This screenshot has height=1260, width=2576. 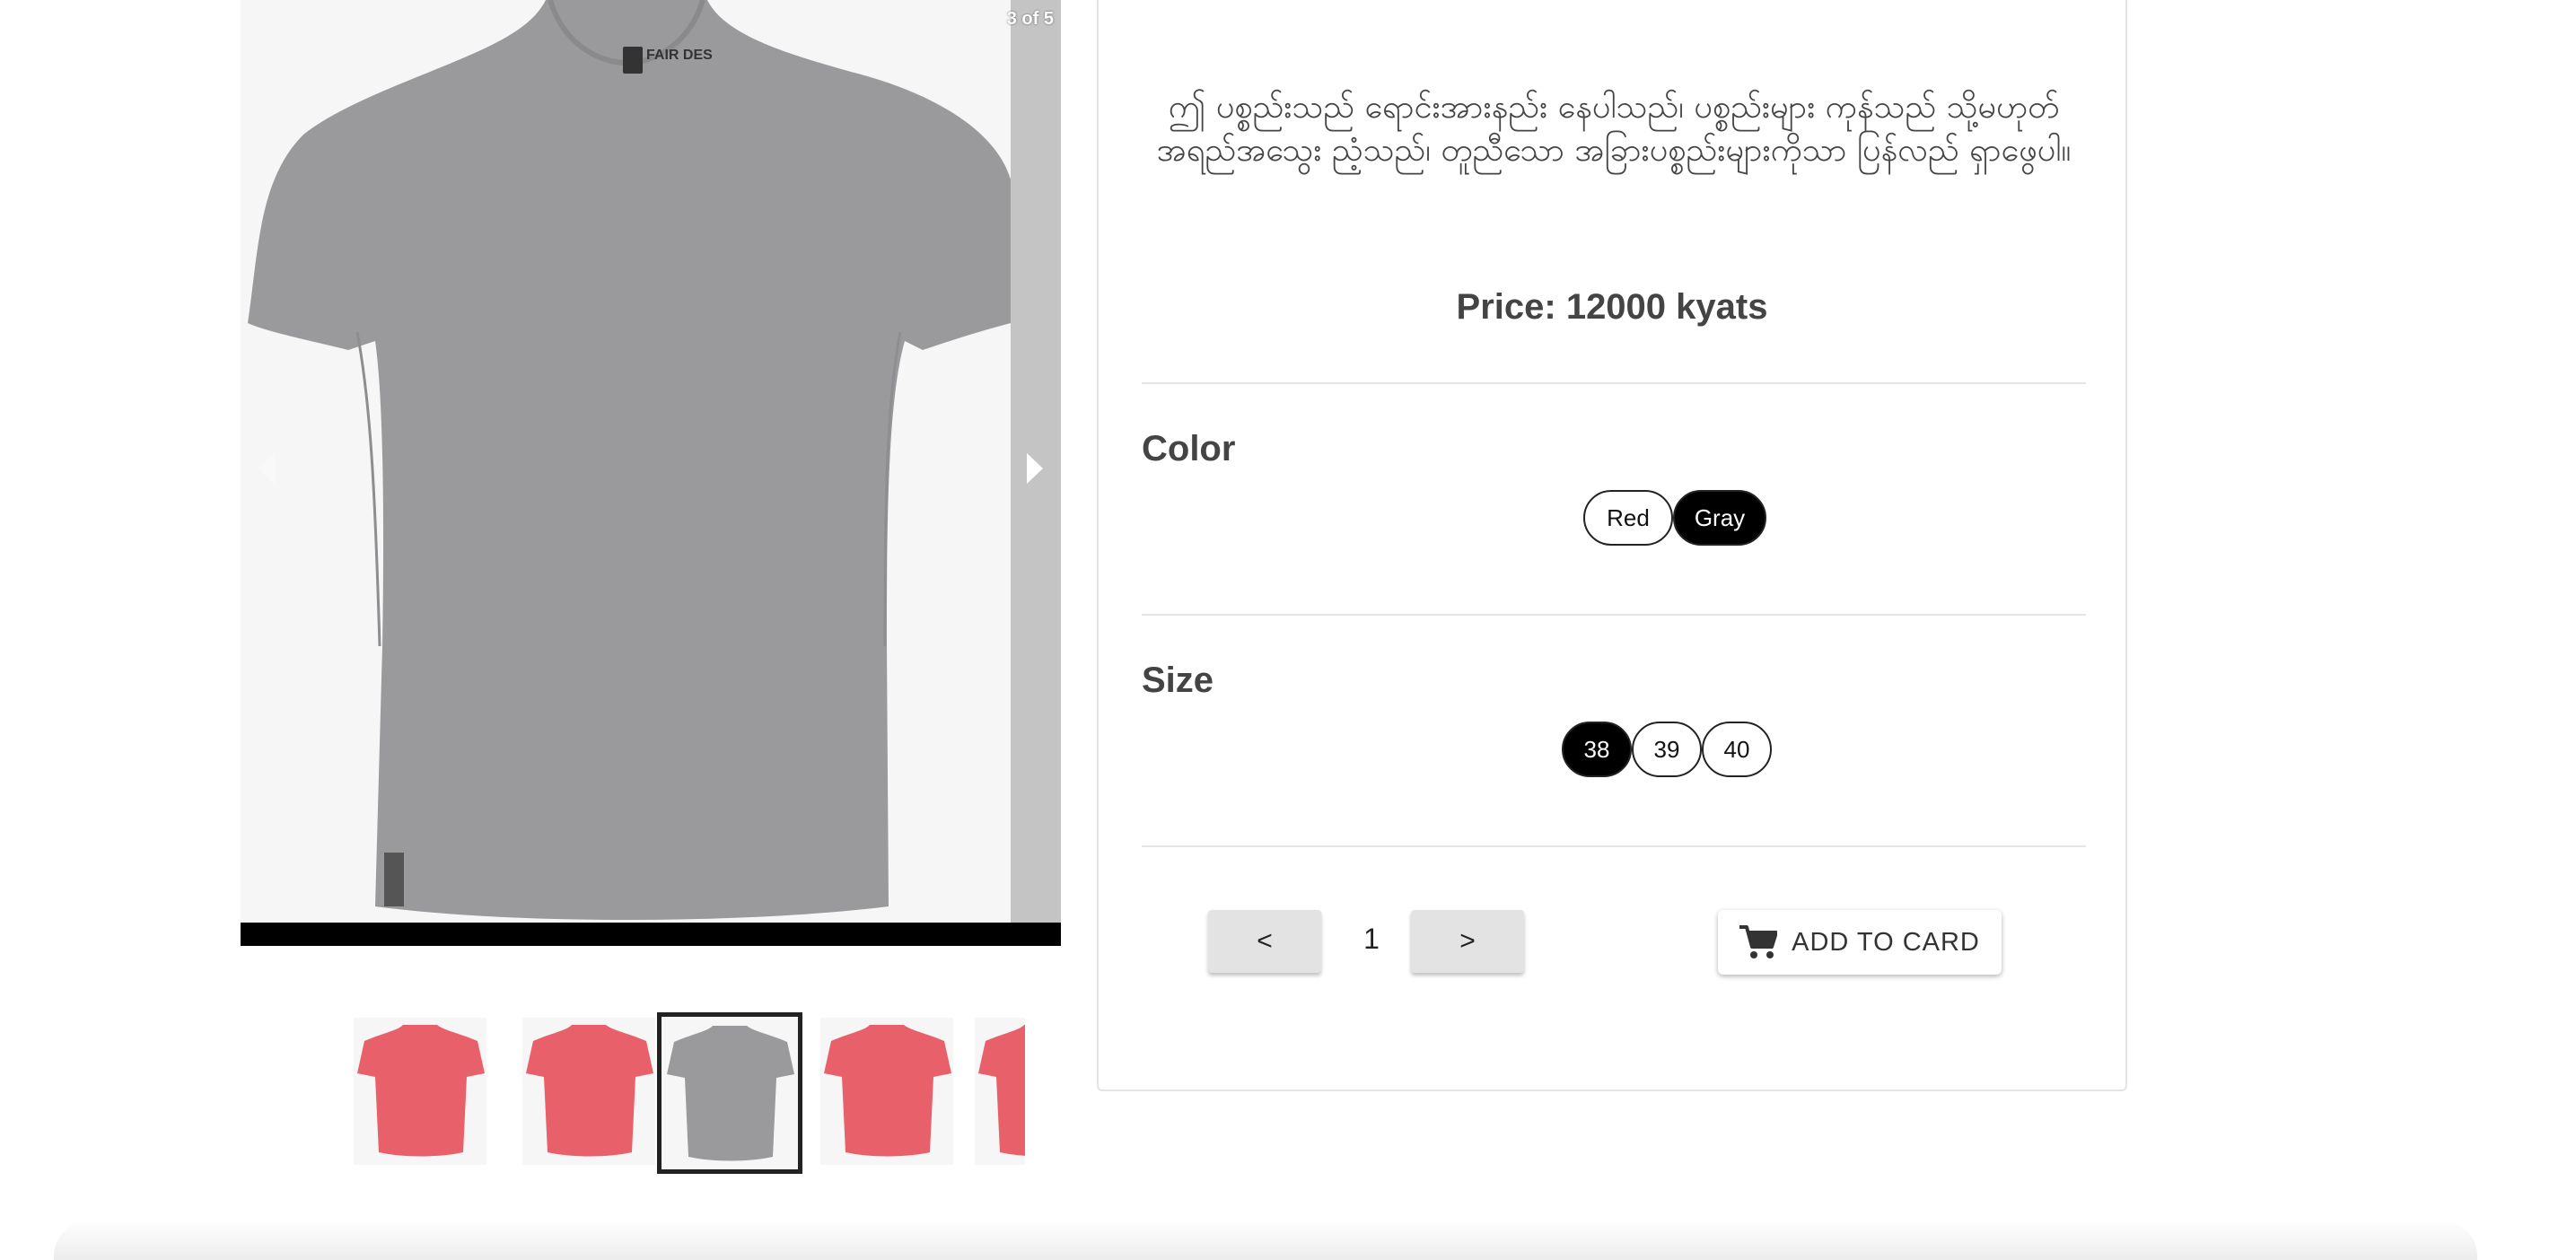 What do you see at coordinates (1178, 680) in the screenshot?
I see `size-section-title: Size` at bounding box center [1178, 680].